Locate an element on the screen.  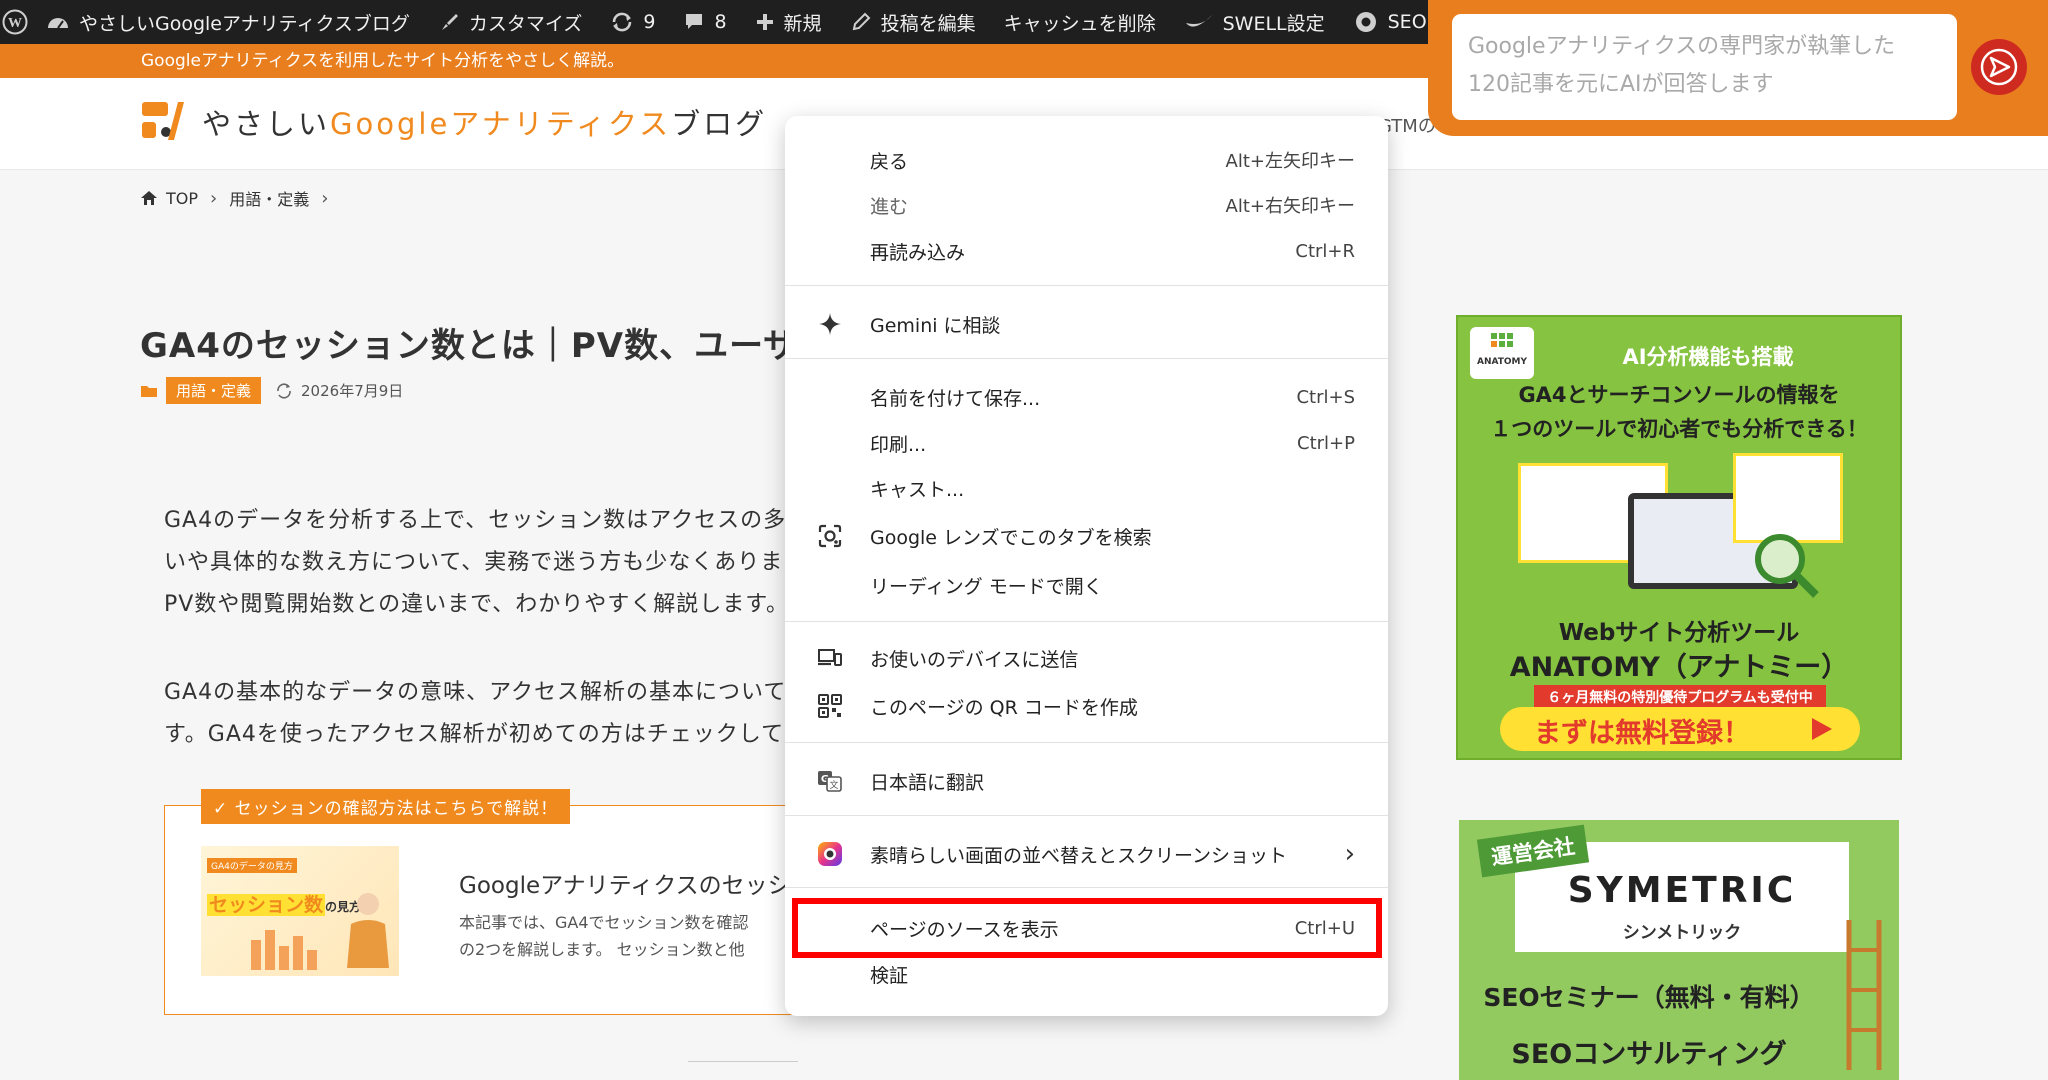
menu-item-shortcut: Ctrl+S is located at coordinates (1325, 397).